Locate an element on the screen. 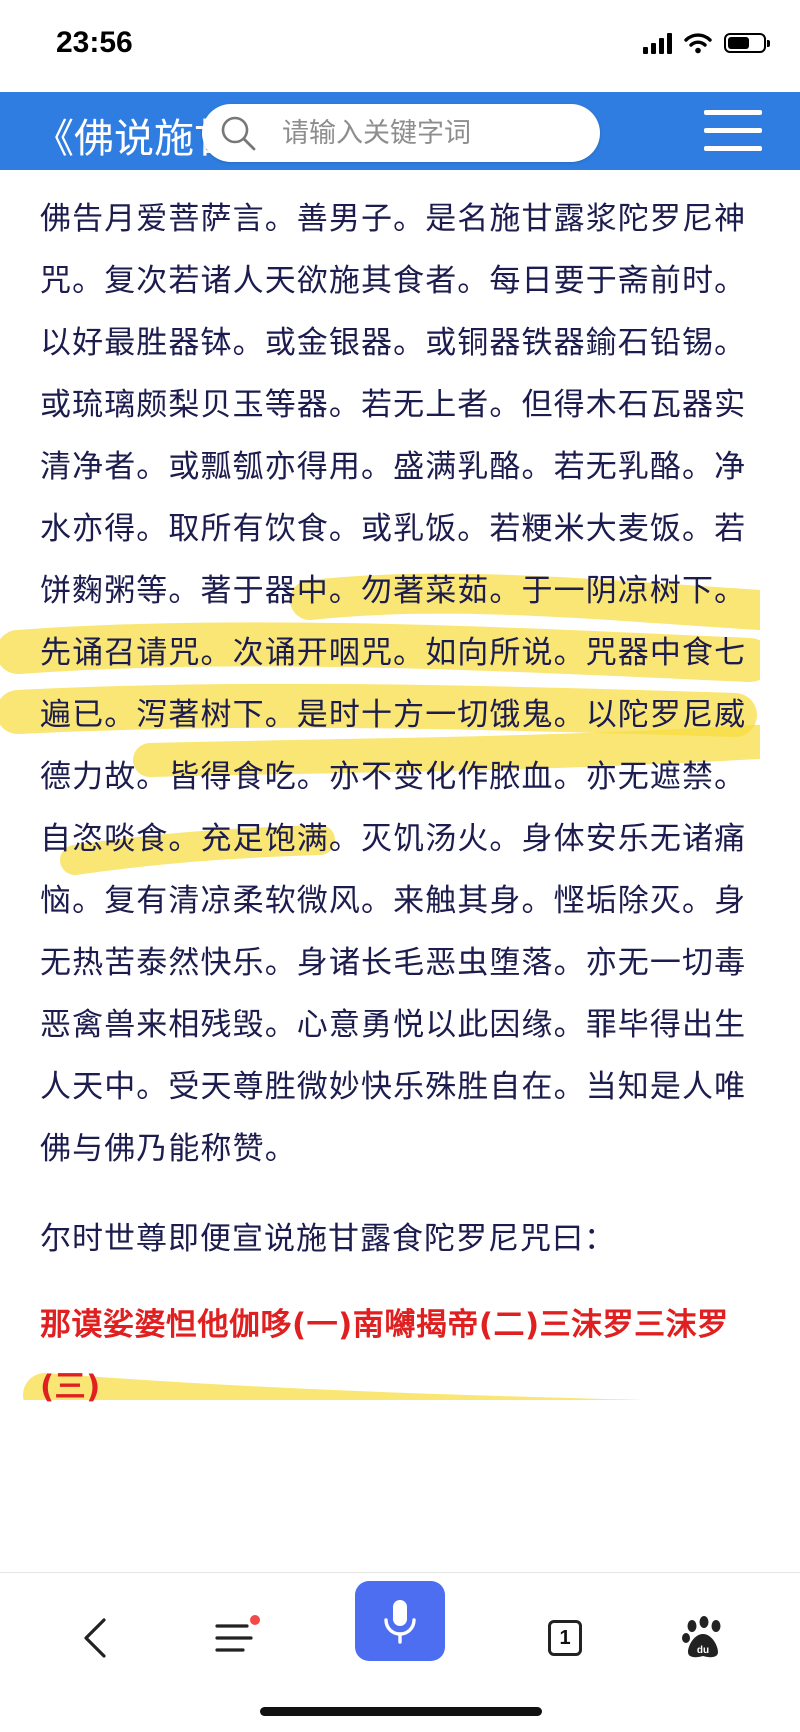 The image size is (800, 1732). microphone-icon is located at coordinates (400, 1622).